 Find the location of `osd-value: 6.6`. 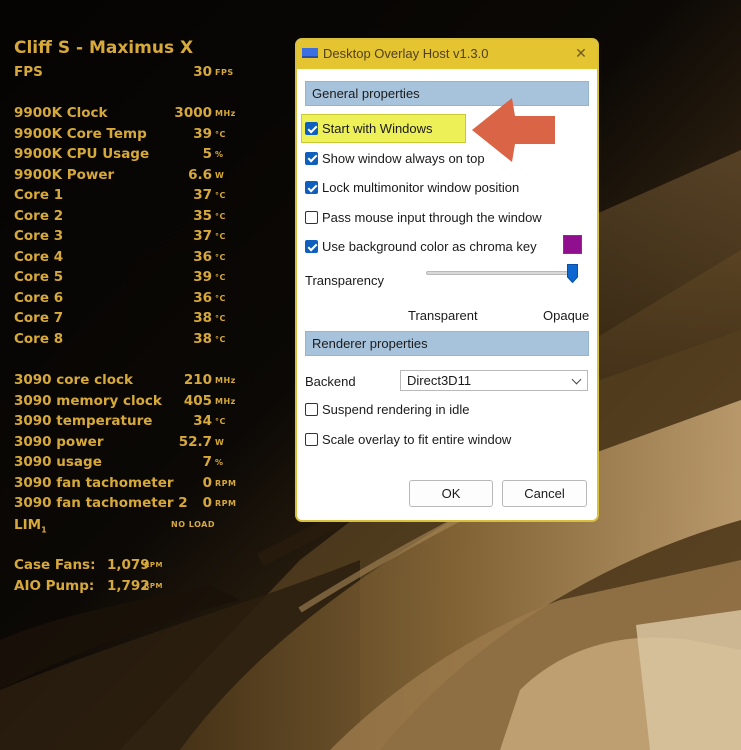

osd-value: 6.6 is located at coordinates (200, 174).